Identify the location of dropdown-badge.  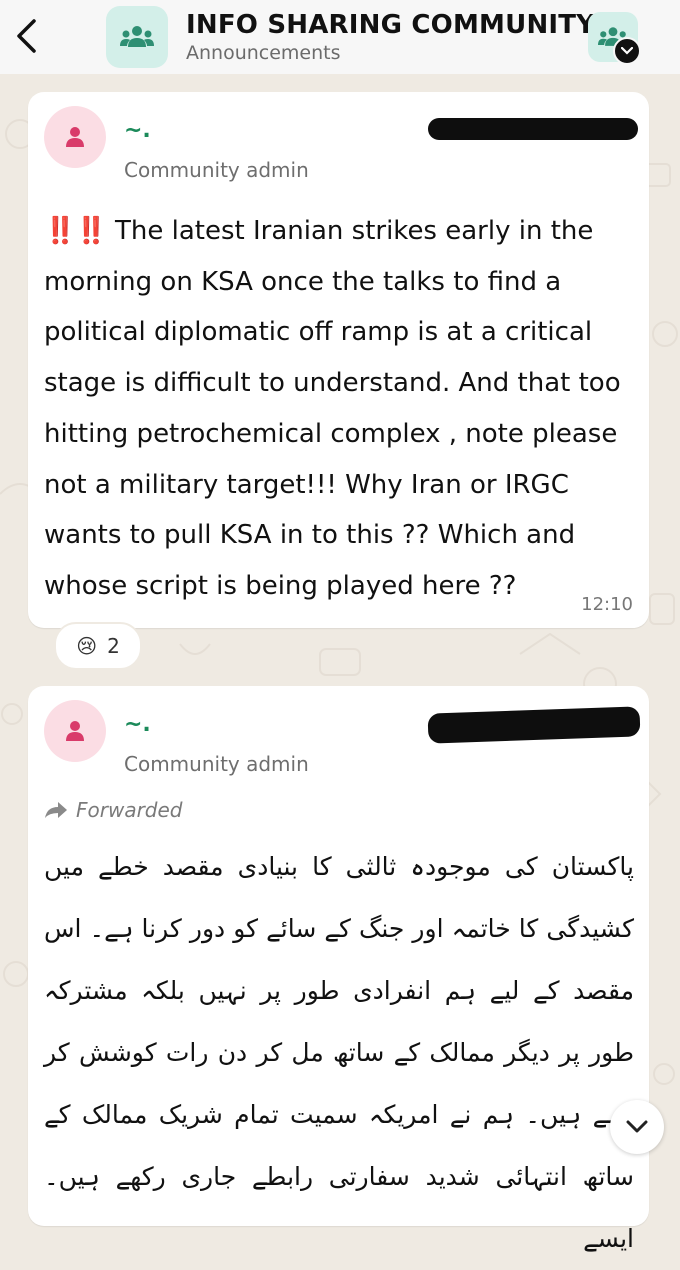
(627, 51).